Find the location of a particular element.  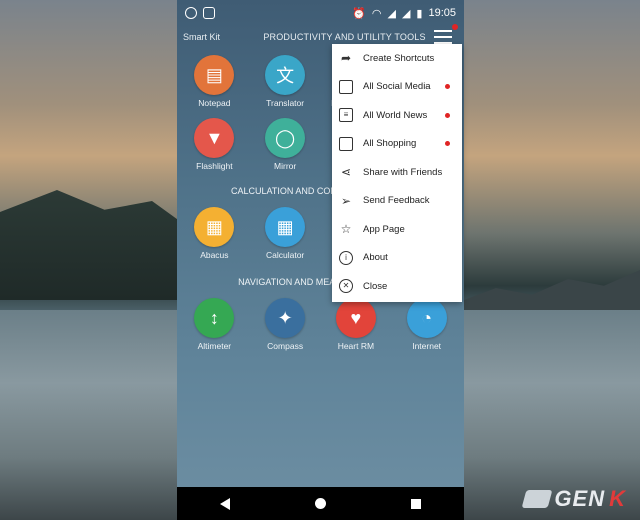

menu-notification-dot is located at coordinates (455, 27).